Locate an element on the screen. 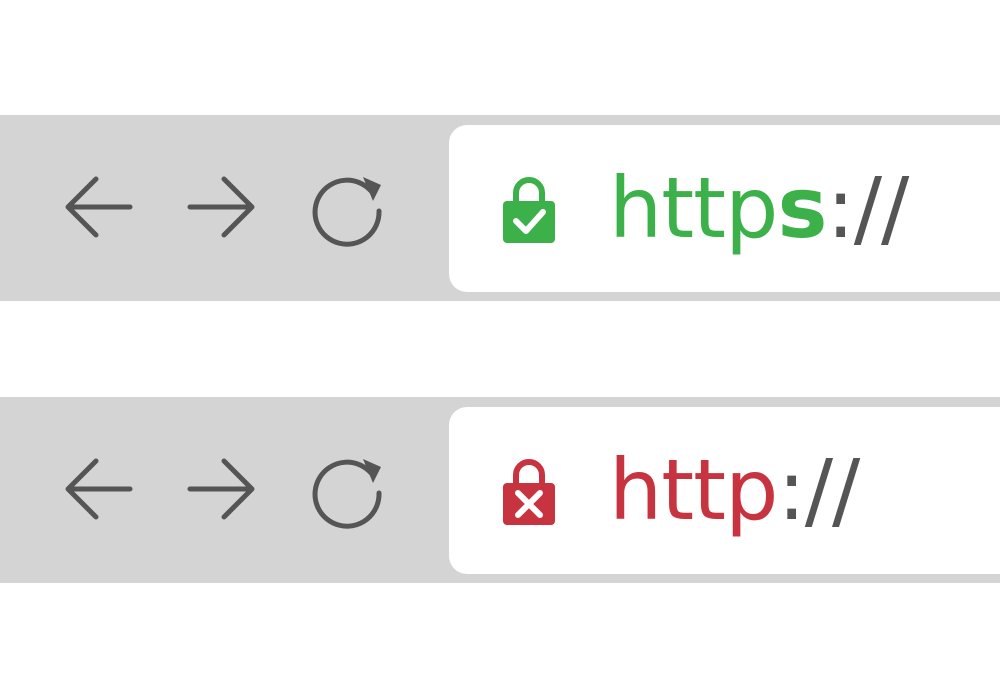 This screenshot has width=1000, height=700. address-bar-secure: https:// is located at coordinates (724, 208).